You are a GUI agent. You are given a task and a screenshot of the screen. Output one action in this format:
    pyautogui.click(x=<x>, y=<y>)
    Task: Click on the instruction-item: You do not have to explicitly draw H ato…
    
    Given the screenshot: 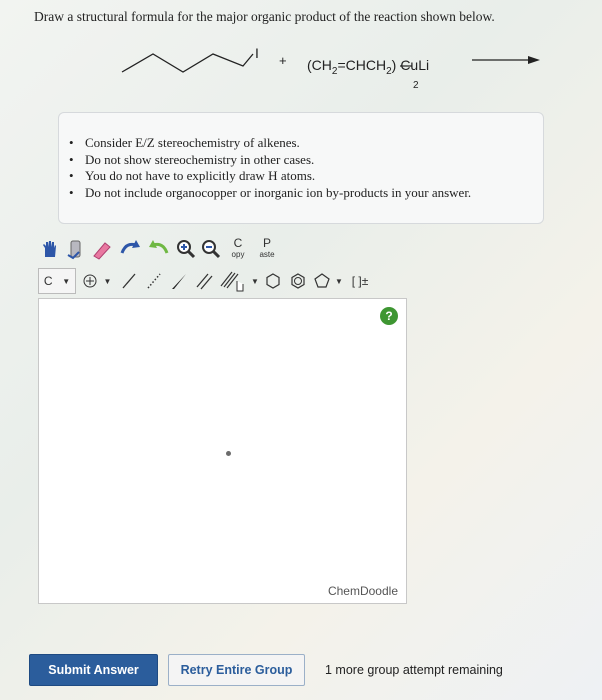 What is the action you would take?
    pyautogui.click(x=306, y=176)
    